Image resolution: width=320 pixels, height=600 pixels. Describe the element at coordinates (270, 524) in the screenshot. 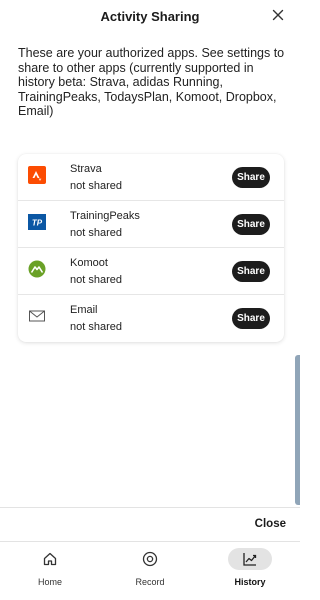

I see `close-button: Close` at that location.